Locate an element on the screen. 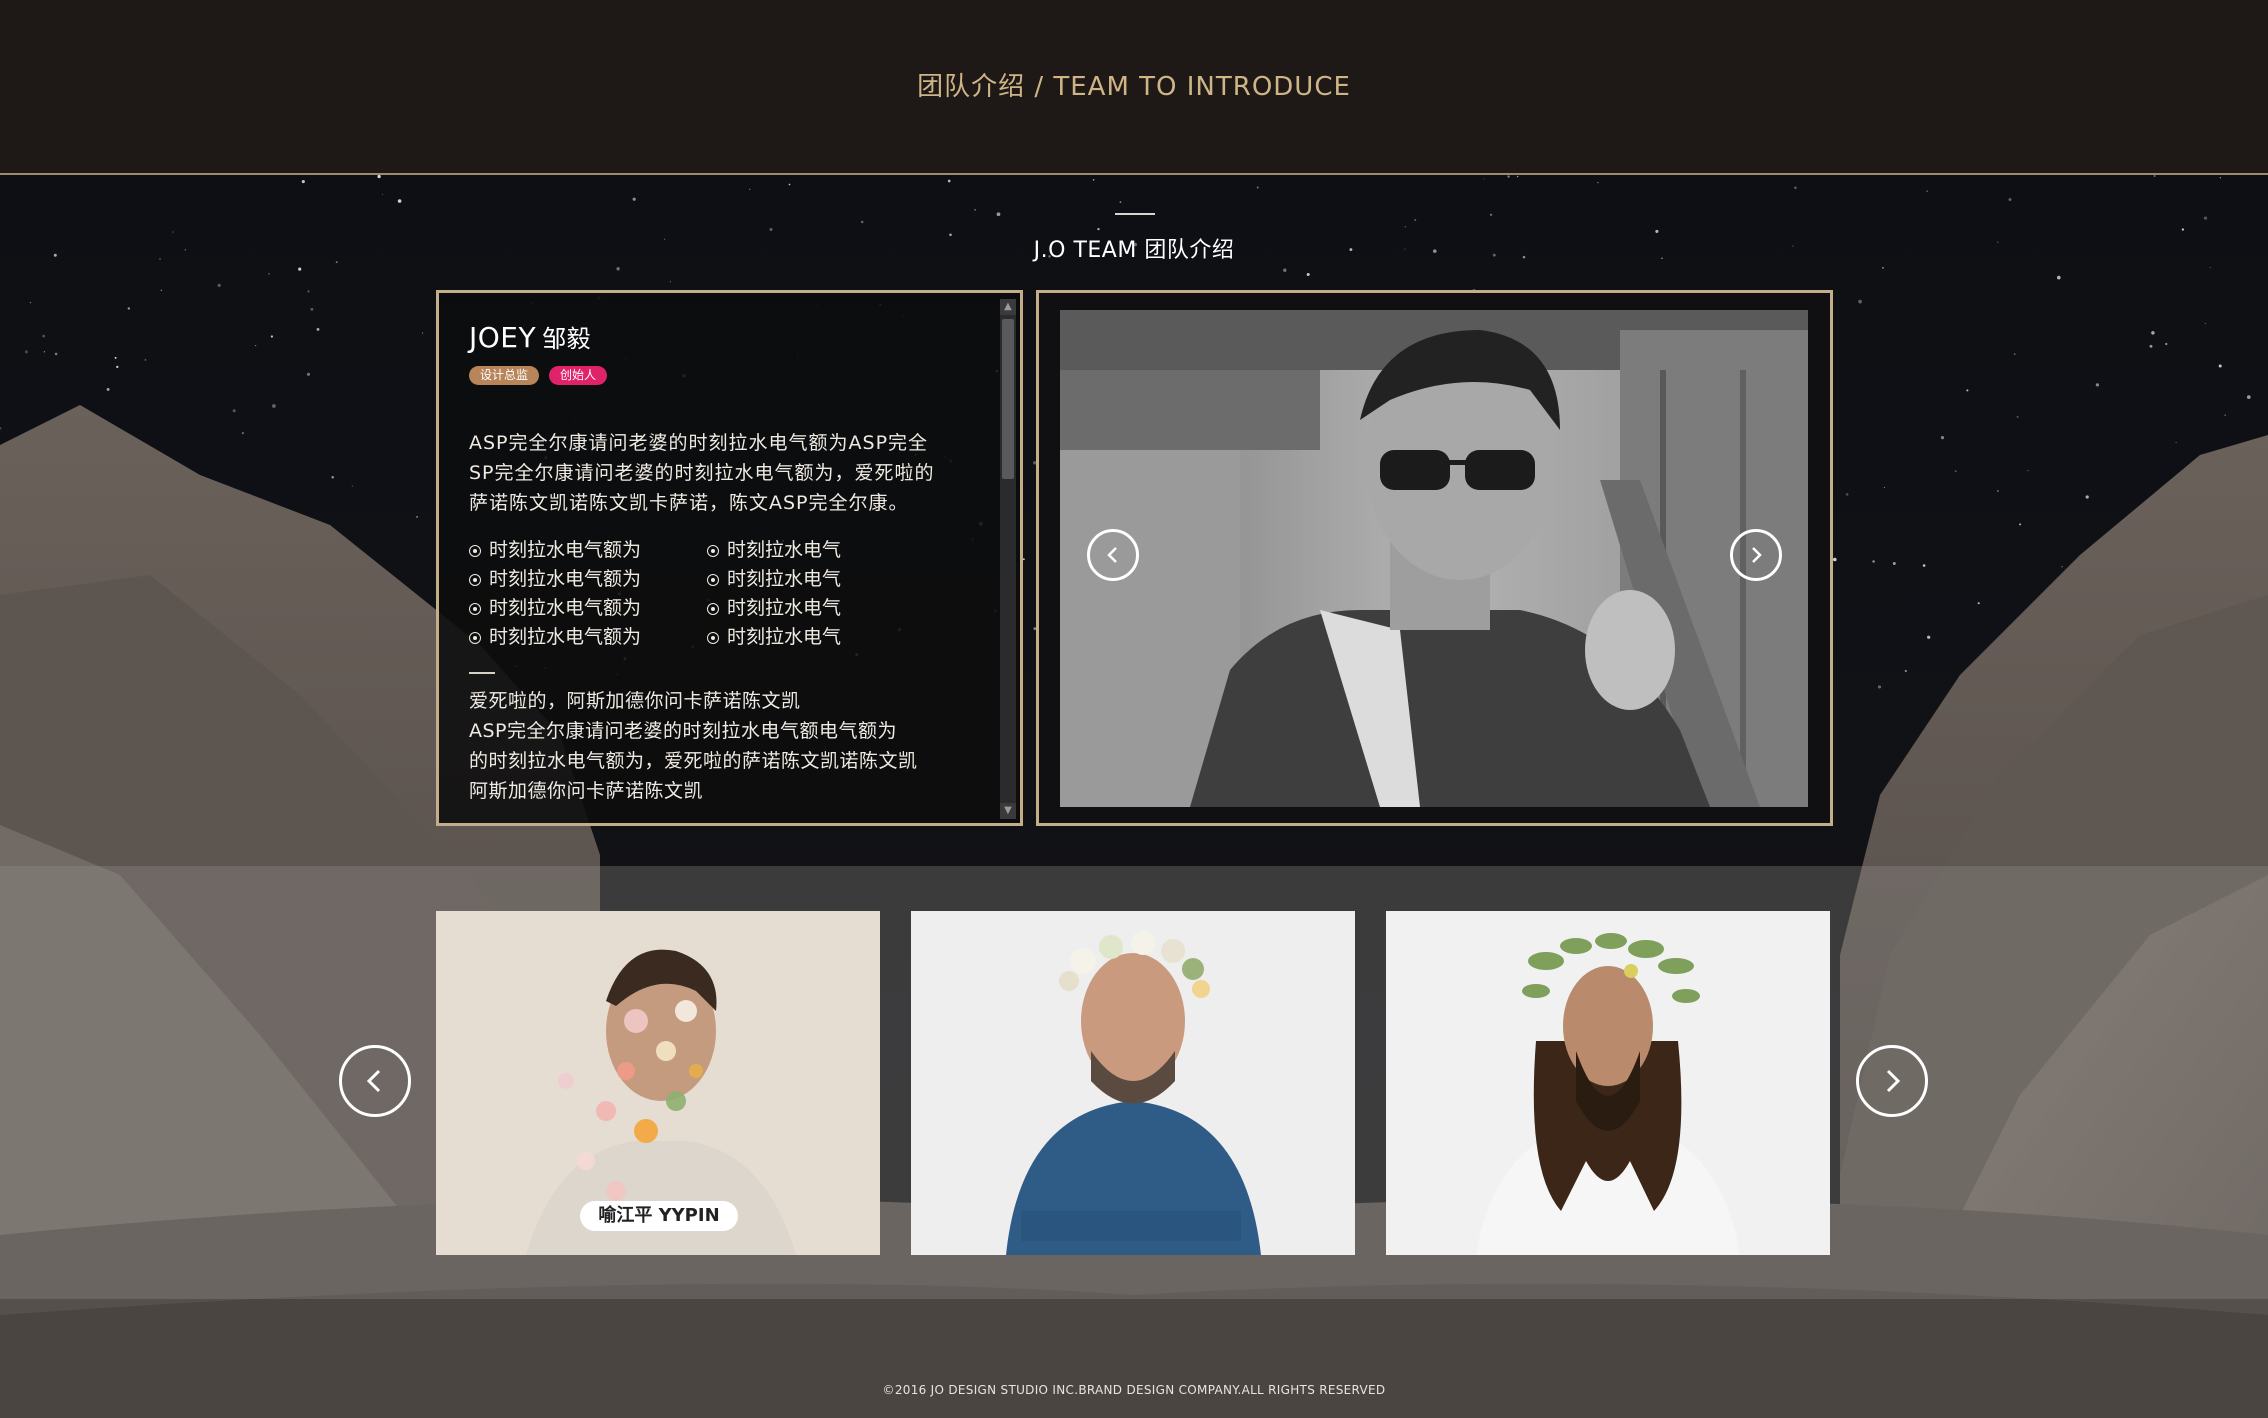  scroll-up-arrow-icon: ▲ is located at coordinates (1008, 307).